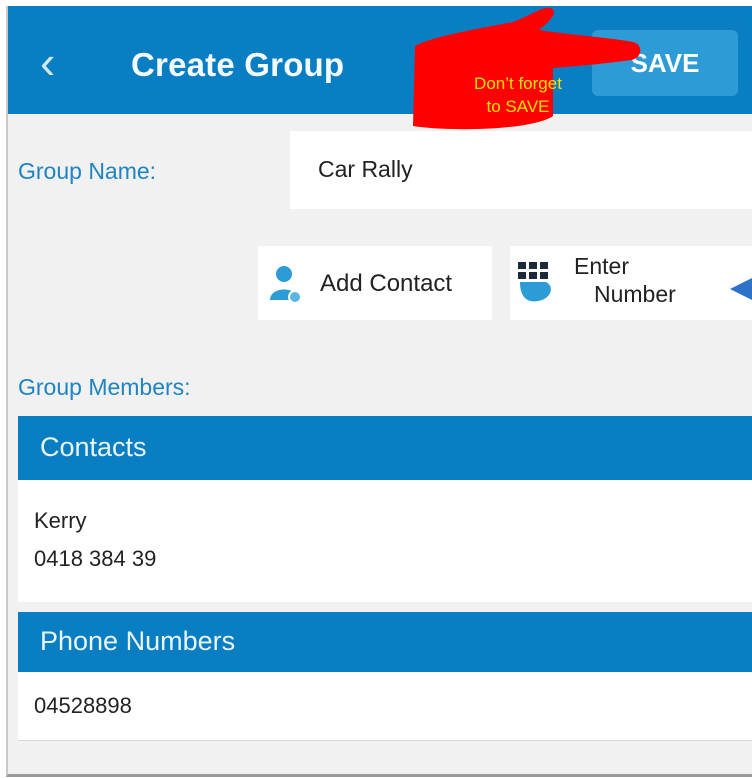  What do you see at coordinates (385, 448) in the screenshot?
I see `contacts-section-header: Contacts` at bounding box center [385, 448].